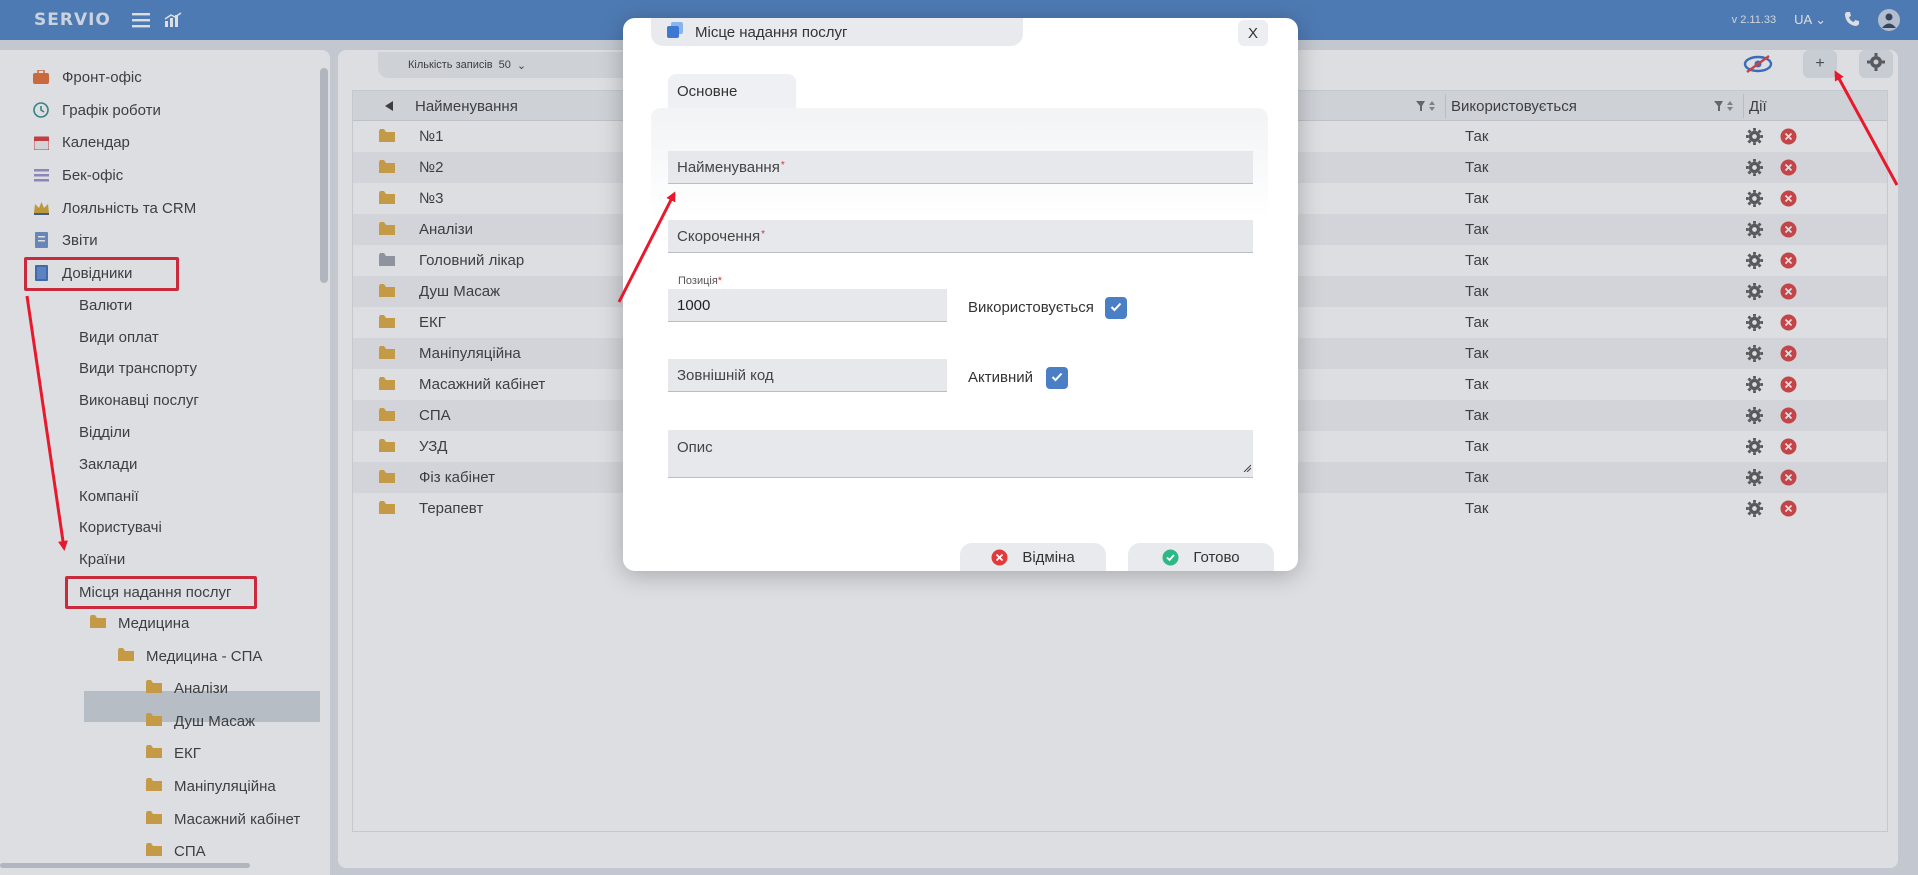 This screenshot has height=875, width=1918. Describe the element at coordinates (728, 167) in the screenshot. I see `name-field-placeholder: Найменування` at that location.